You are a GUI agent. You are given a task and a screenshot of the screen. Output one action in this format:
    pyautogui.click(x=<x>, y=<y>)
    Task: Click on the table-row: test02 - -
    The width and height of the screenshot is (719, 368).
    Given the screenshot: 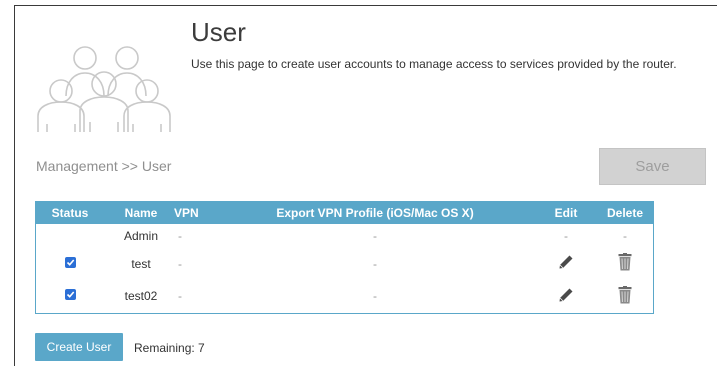 What is the action you would take?
    pyautogui.click(x=344, y=296)
    